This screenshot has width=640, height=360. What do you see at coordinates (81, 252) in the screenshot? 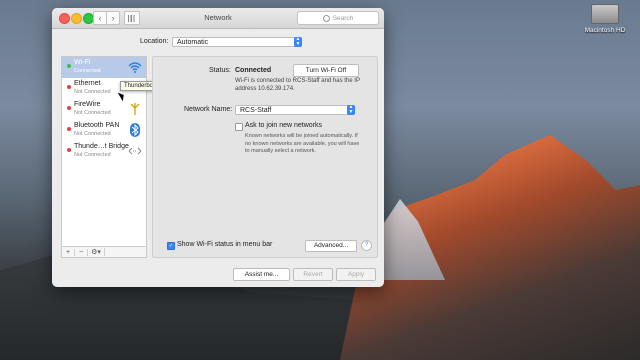
I see `remove-service-button: −` at bounding box center [81, 252].